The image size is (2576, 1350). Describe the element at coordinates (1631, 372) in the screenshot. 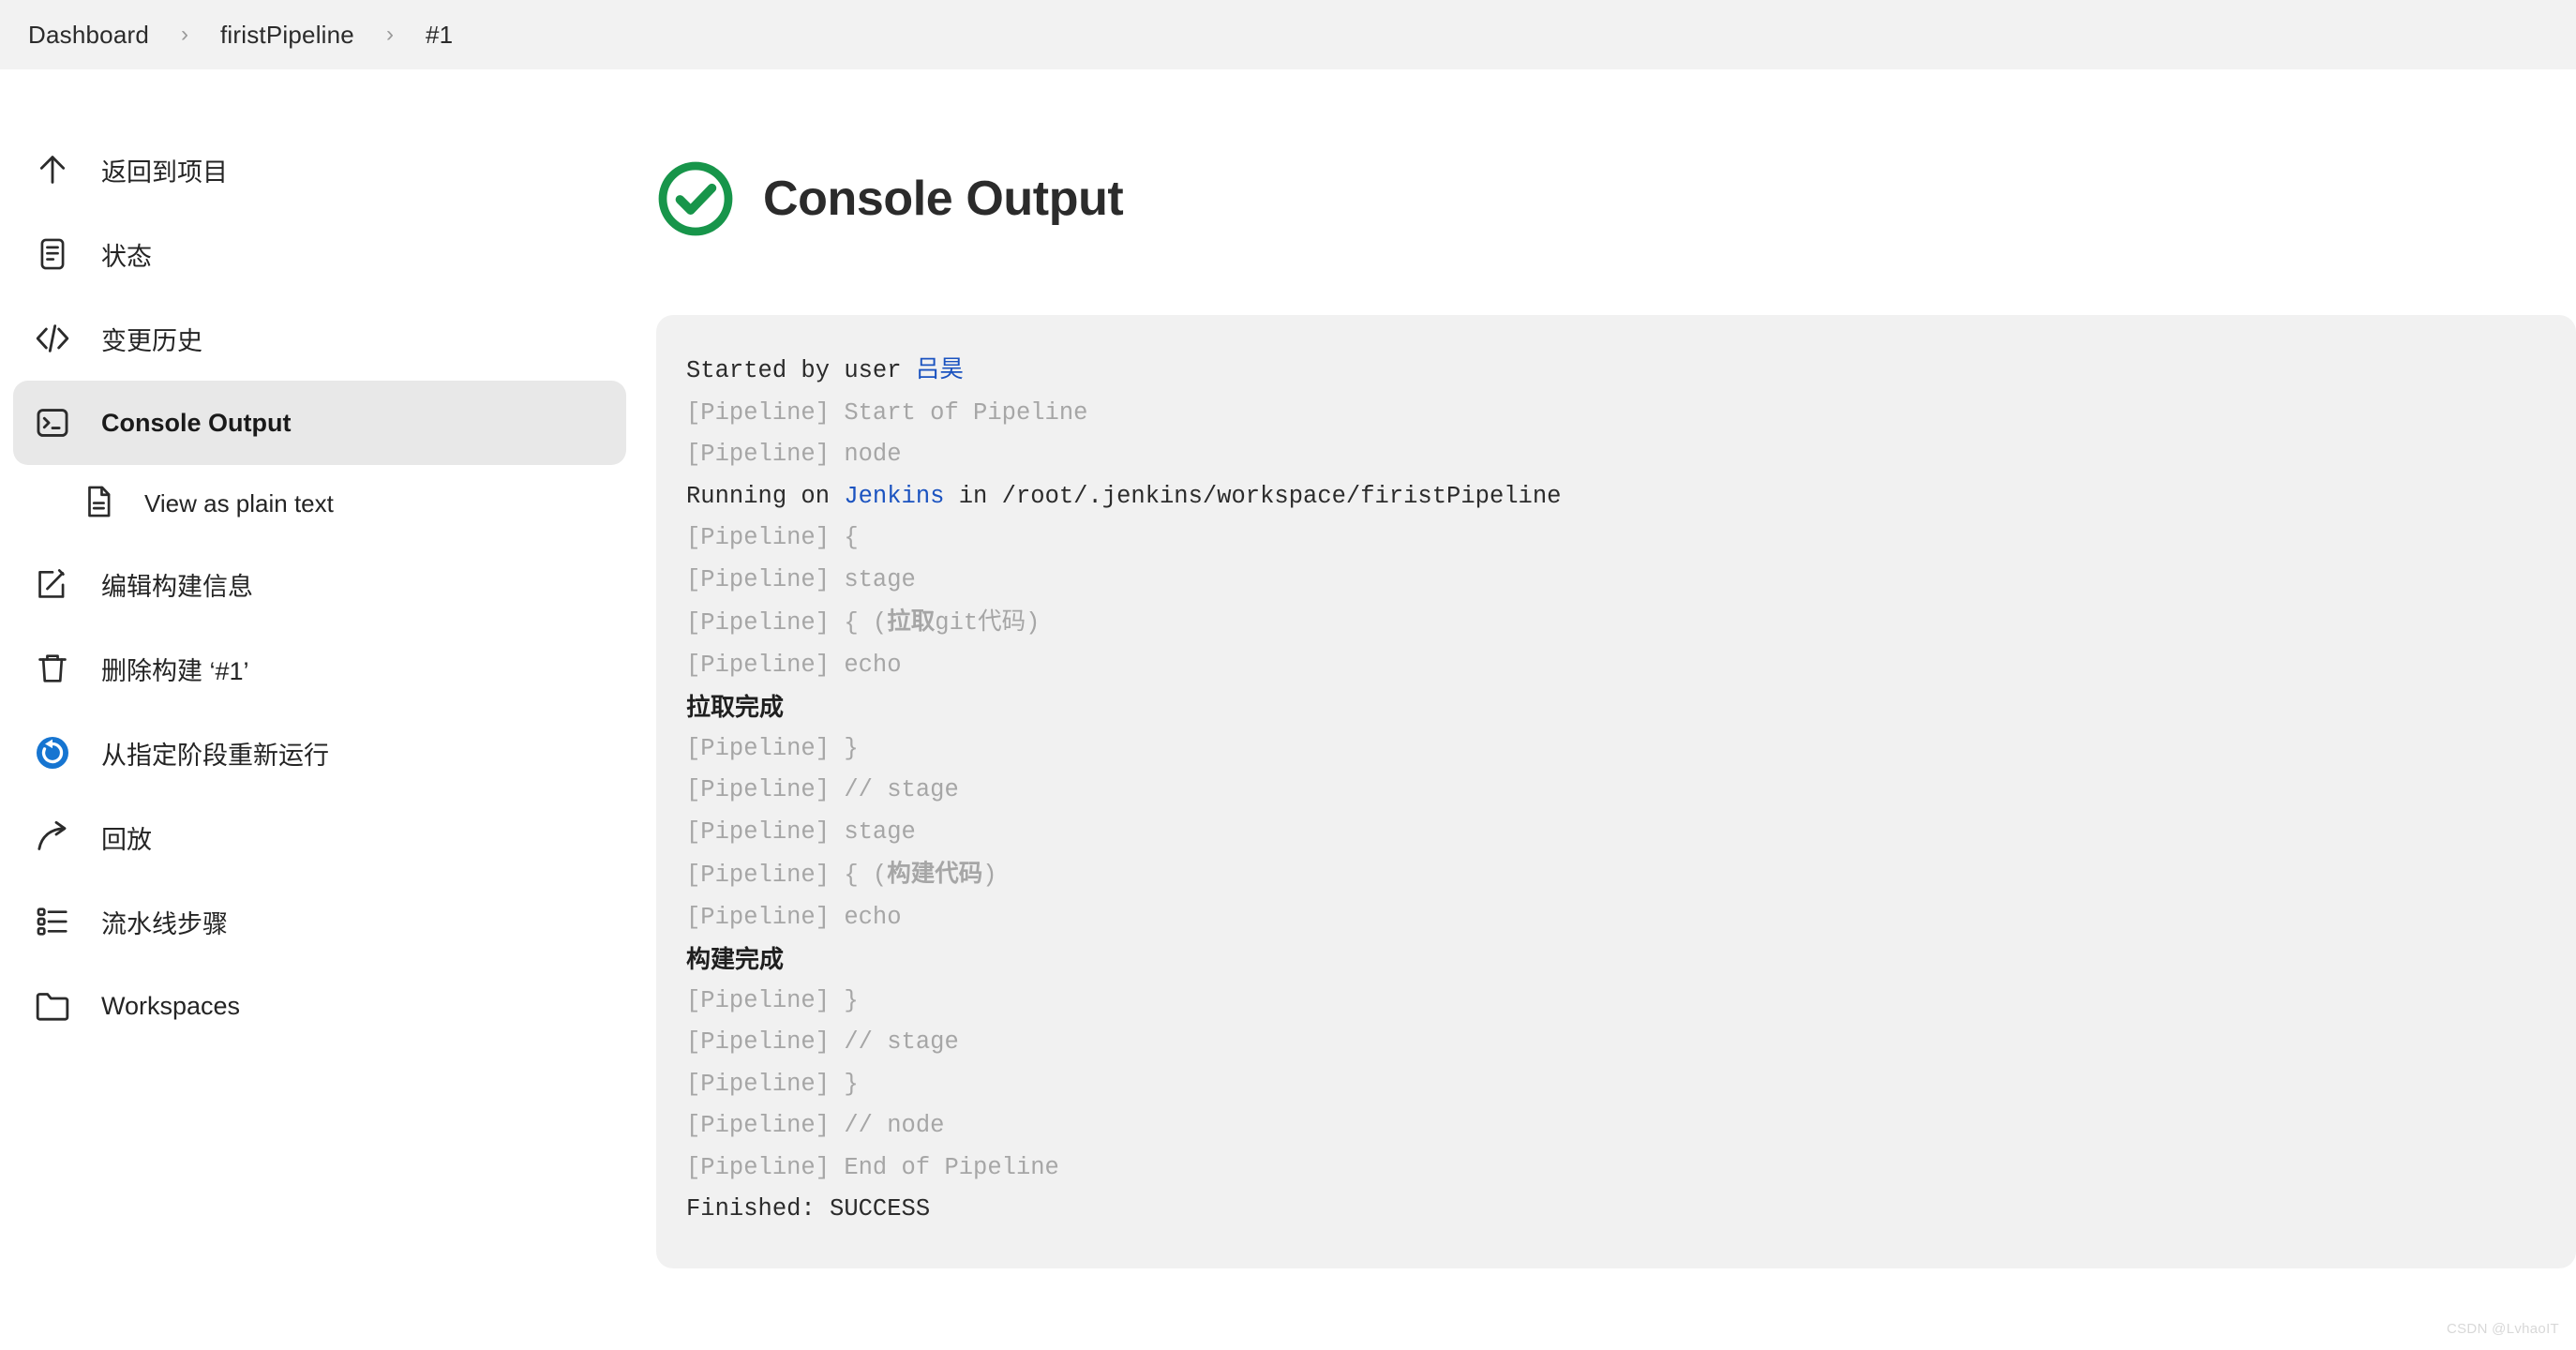

I see `console-log-line: Started by user 吕昊` at that location.